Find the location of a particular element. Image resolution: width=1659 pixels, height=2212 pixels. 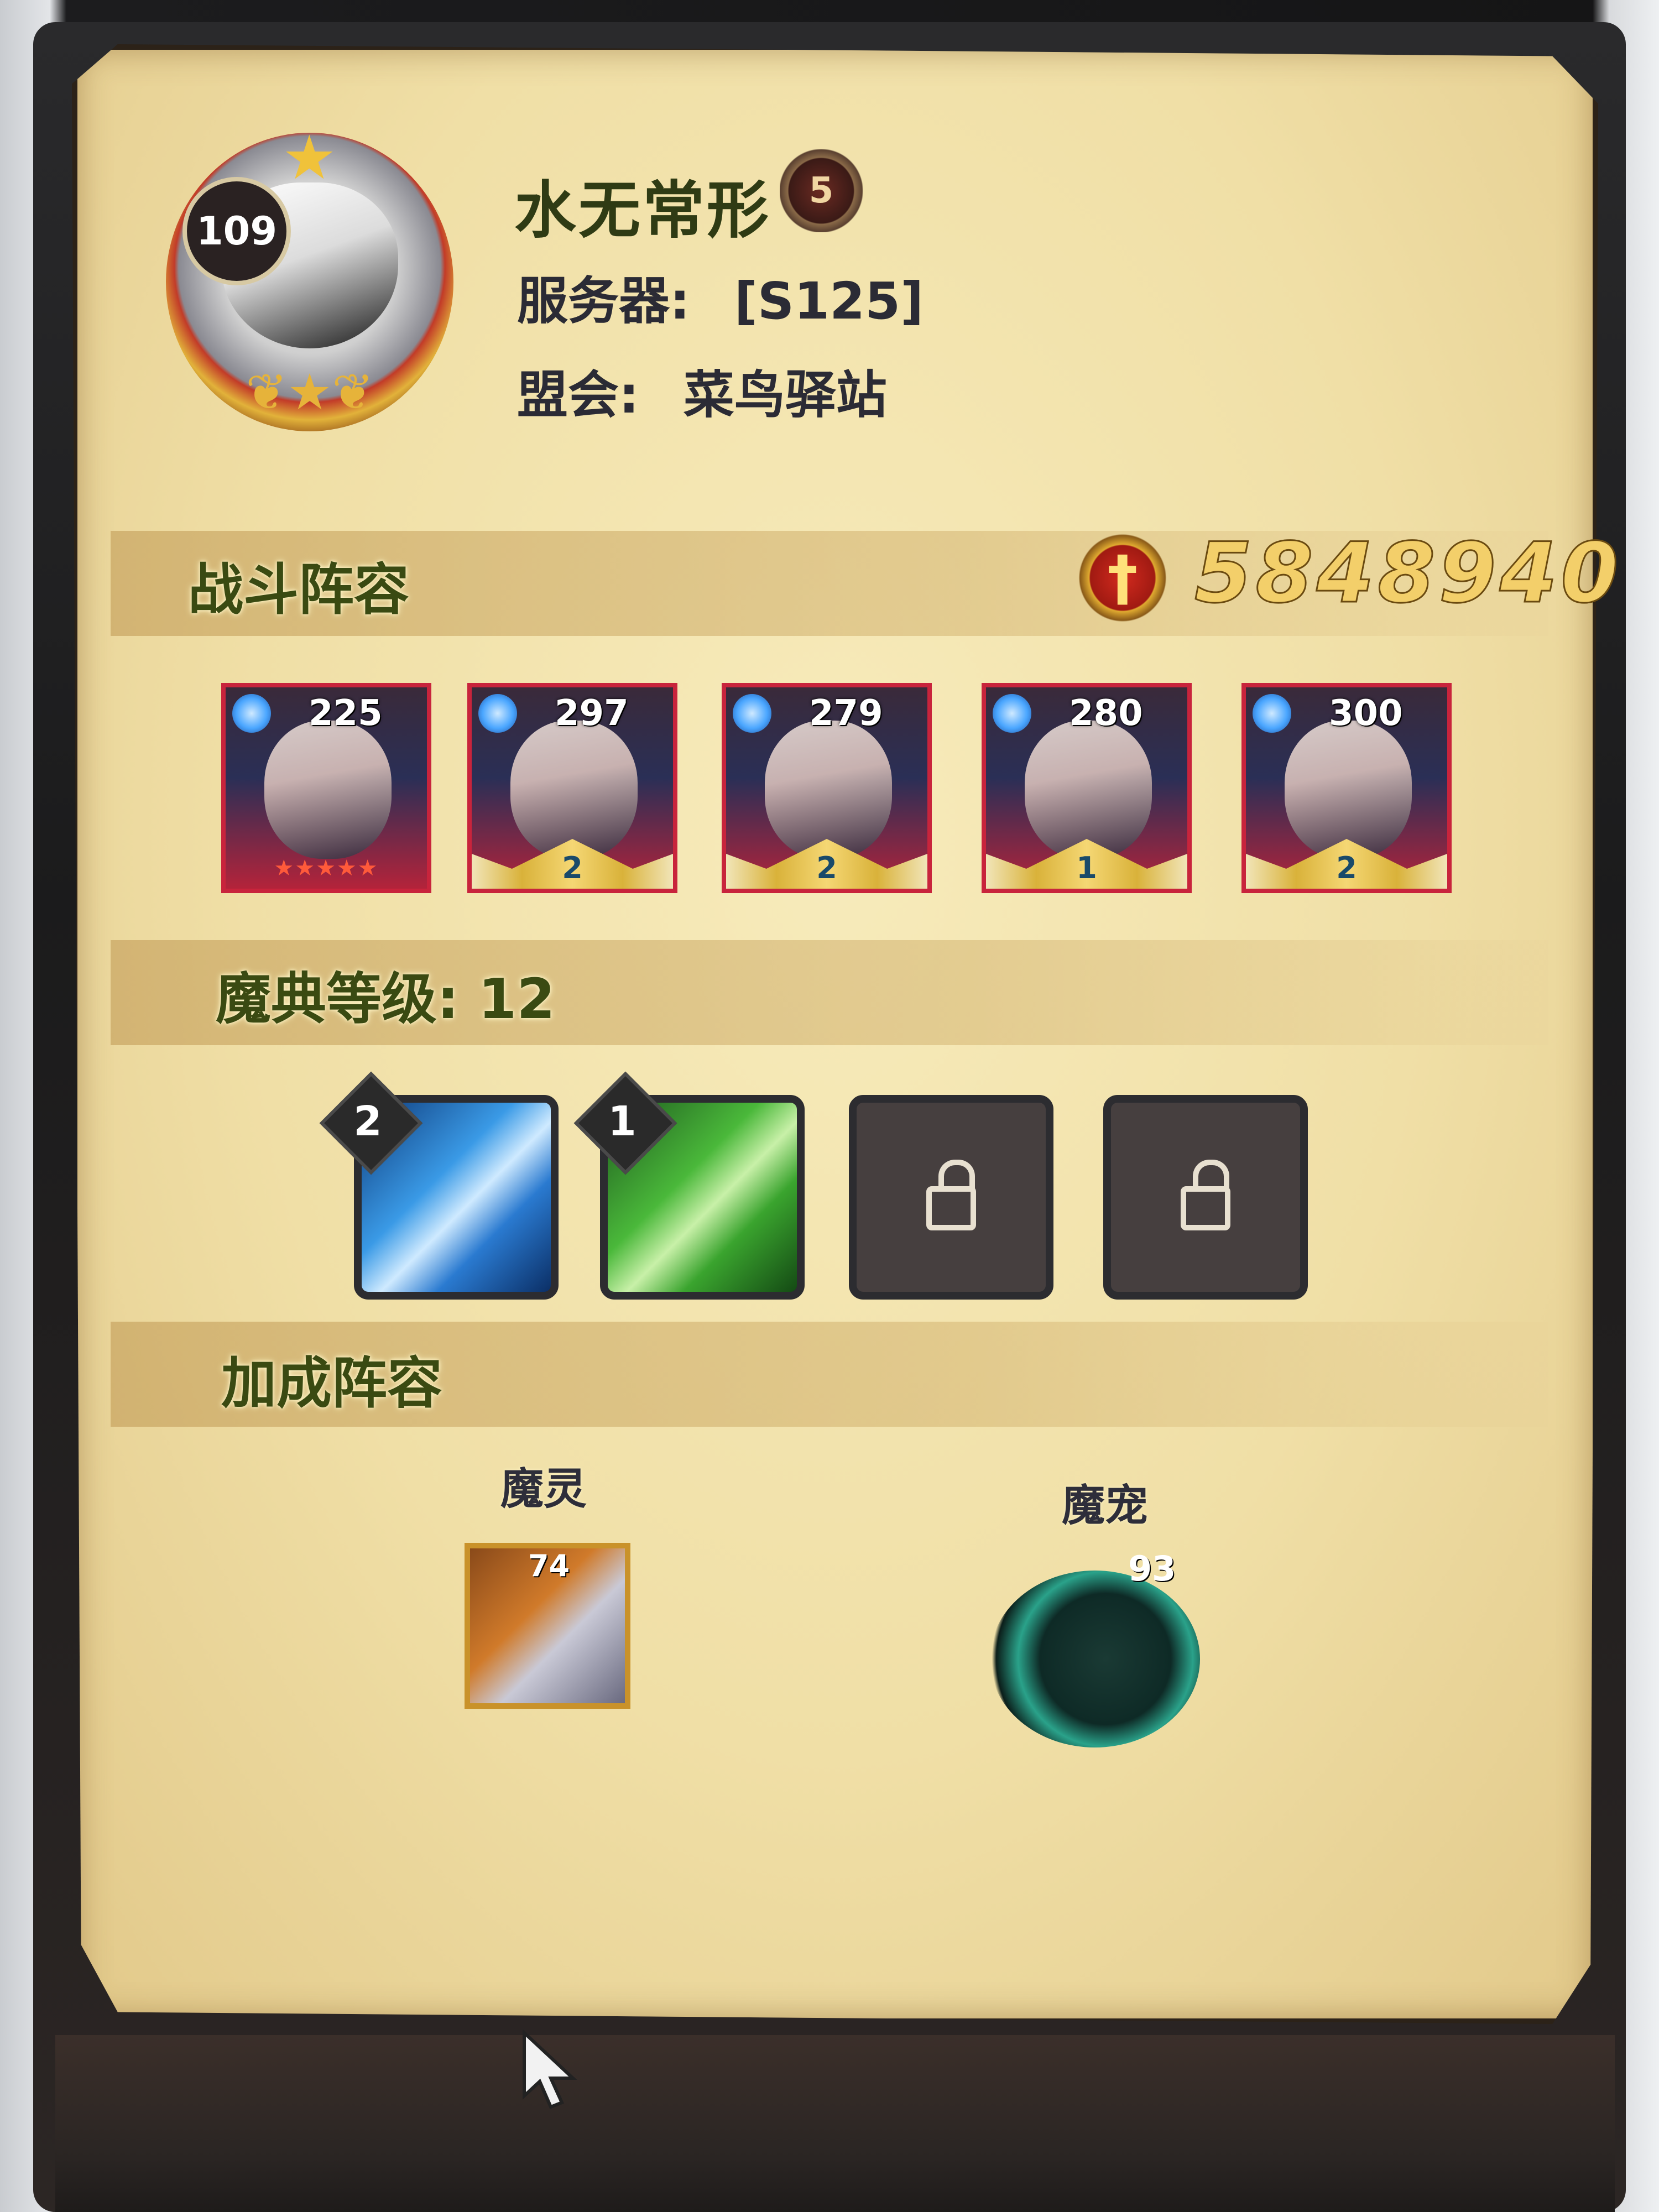

player-level-badge: 109 is located at coordinates (237, 231).